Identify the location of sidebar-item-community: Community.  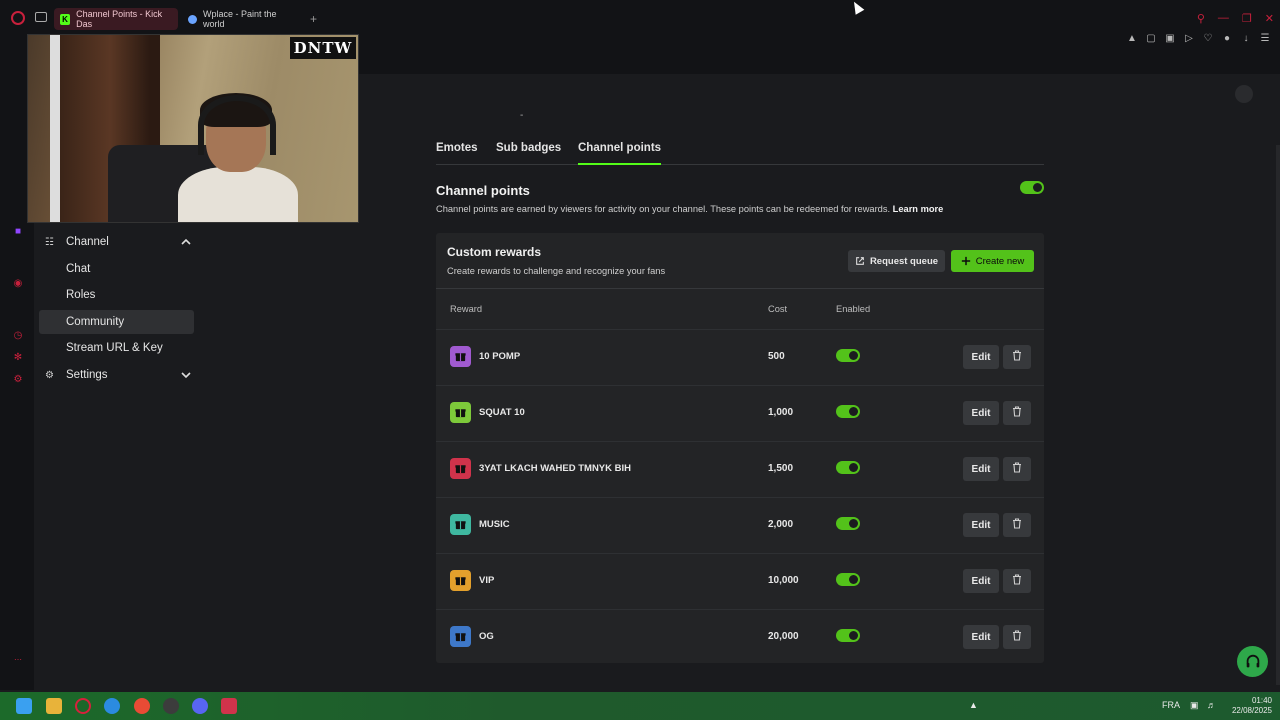
(116, 322).